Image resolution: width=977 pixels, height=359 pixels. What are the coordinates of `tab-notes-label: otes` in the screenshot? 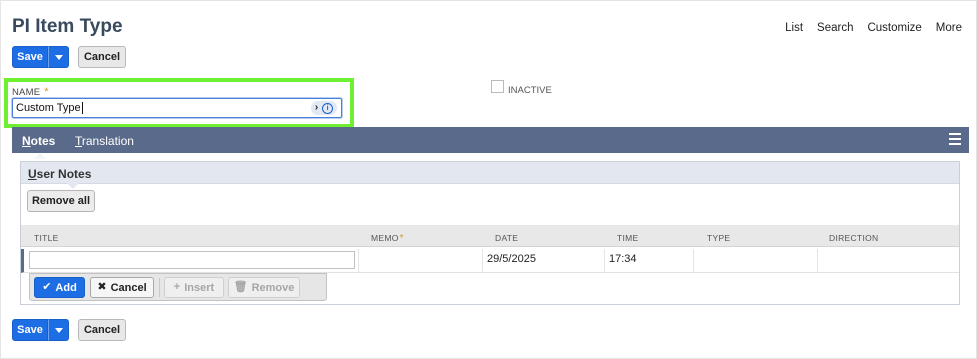 It's located at (43, 141).